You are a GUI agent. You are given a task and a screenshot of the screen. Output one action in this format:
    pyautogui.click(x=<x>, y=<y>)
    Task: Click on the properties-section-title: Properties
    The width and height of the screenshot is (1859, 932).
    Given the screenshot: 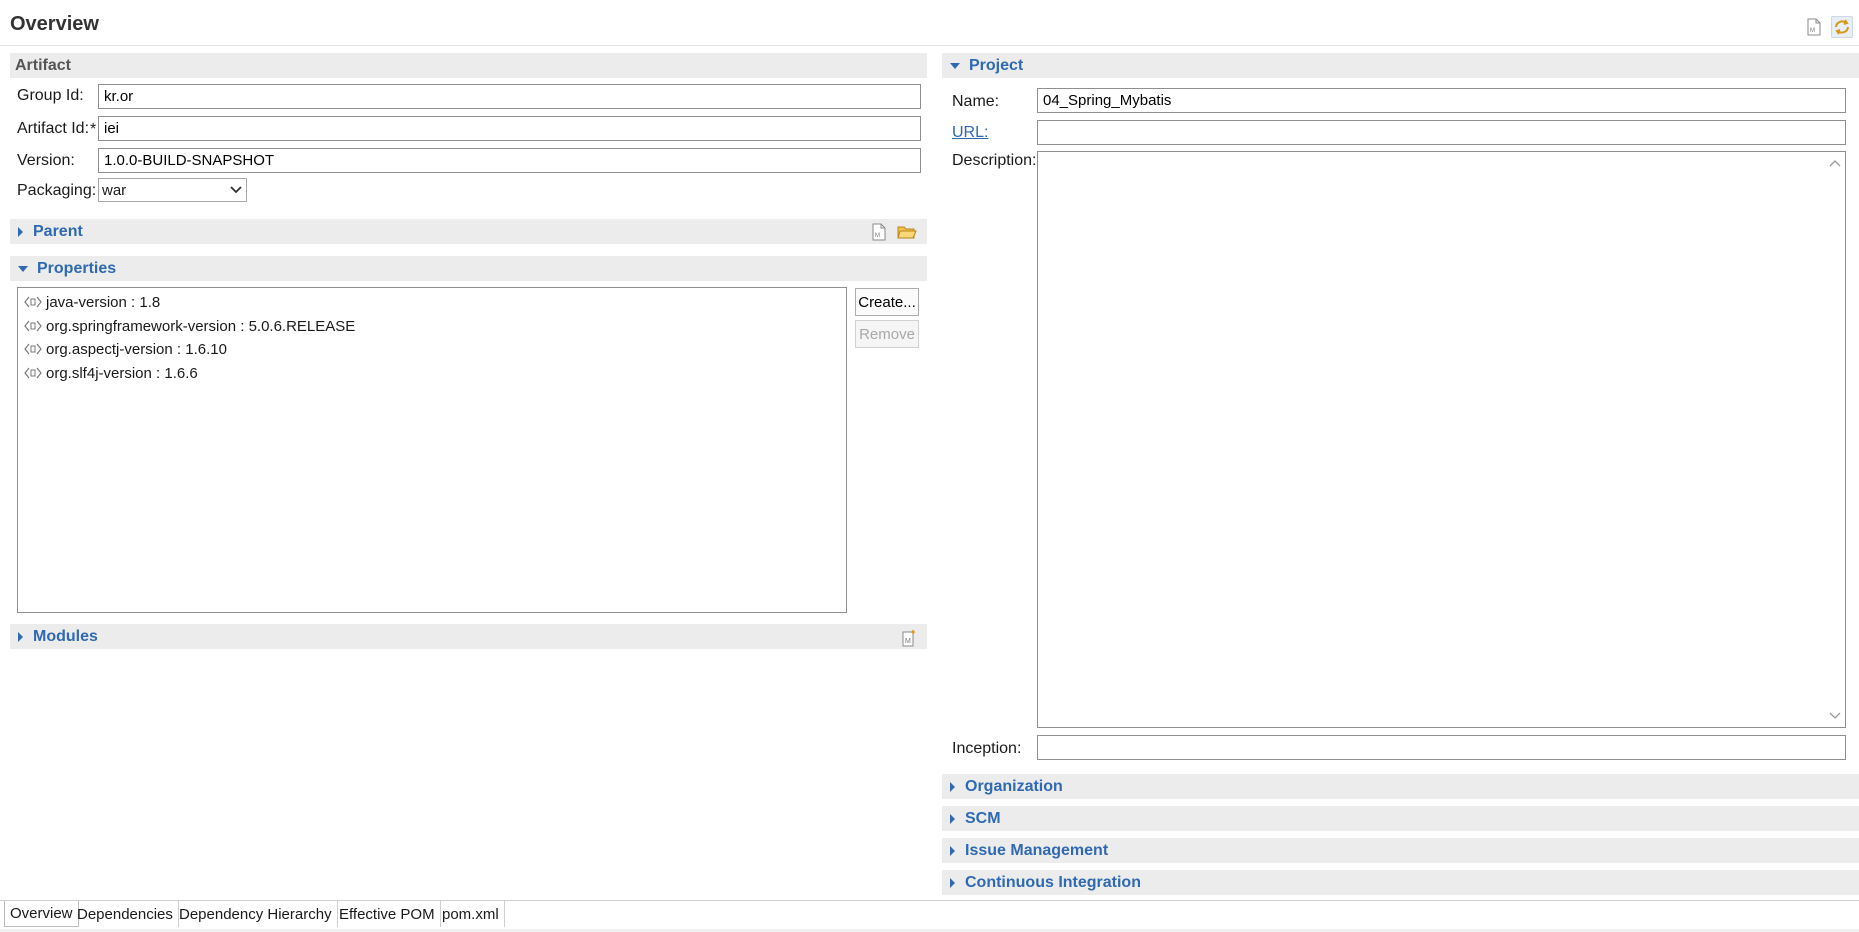 What is the action you would take?
    pyautogui.click(x=77, y=268)
    